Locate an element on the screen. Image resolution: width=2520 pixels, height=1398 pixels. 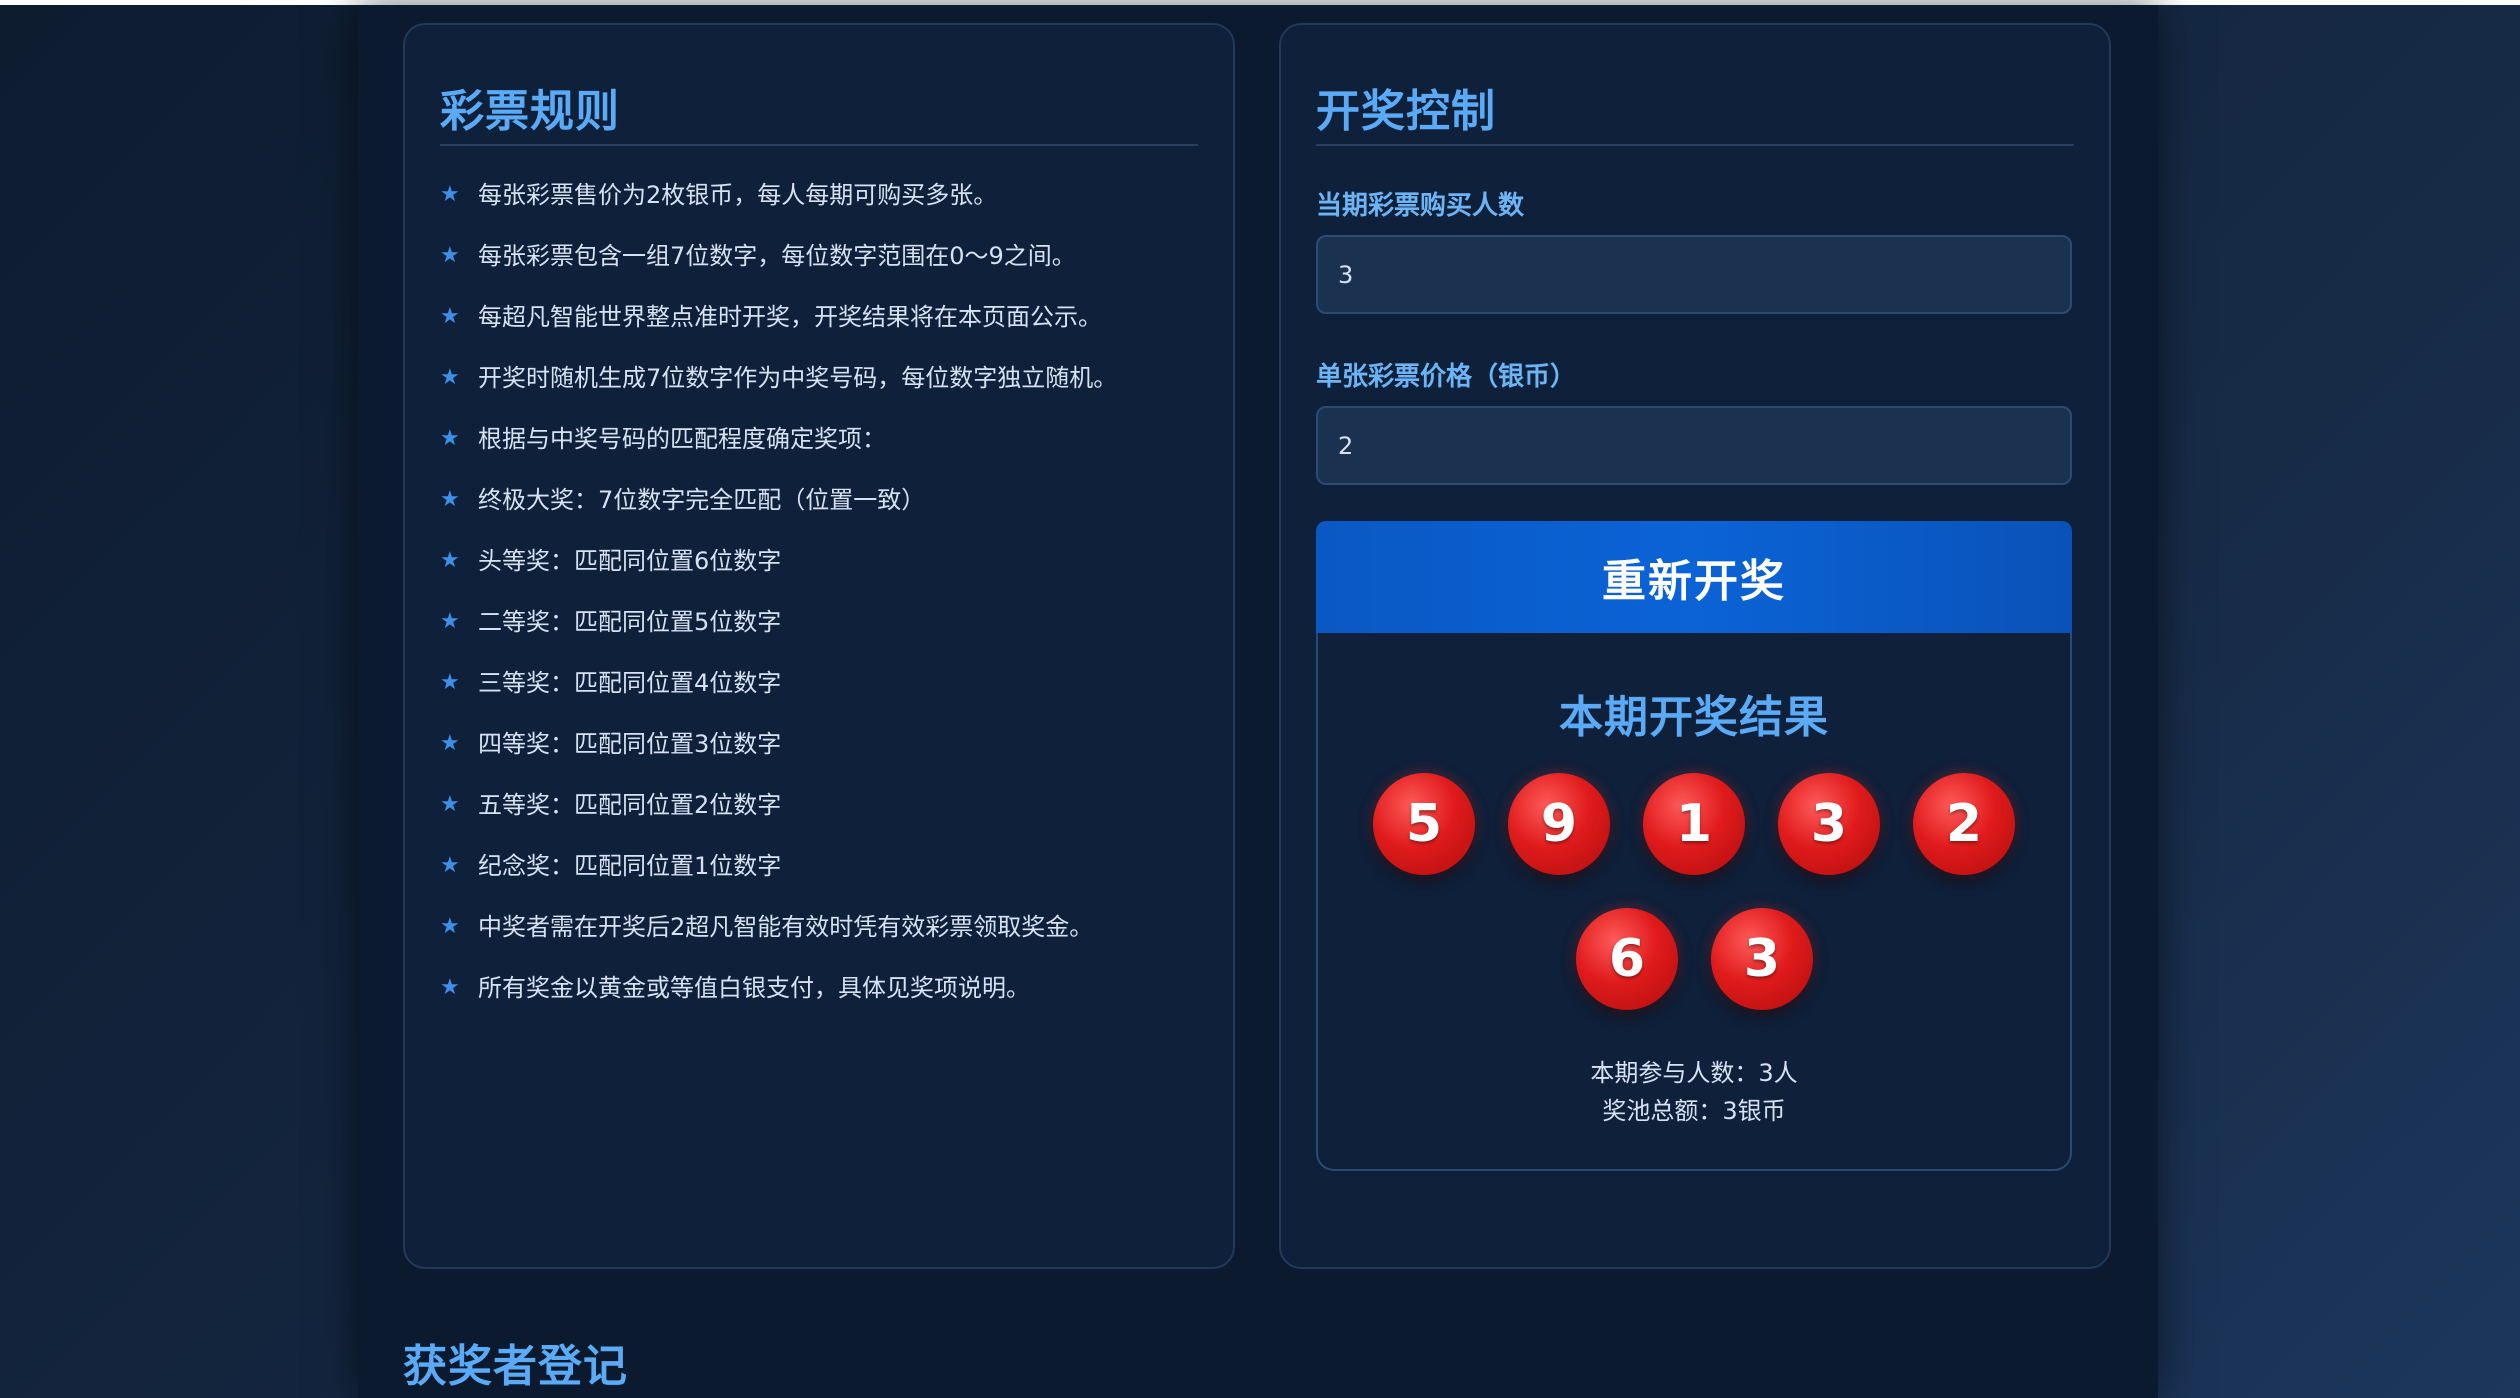
rule-item: ★ 每张彩票包含一组7位数字，每位数字范围在0～9之间。 is located at coordinates (826, 268).